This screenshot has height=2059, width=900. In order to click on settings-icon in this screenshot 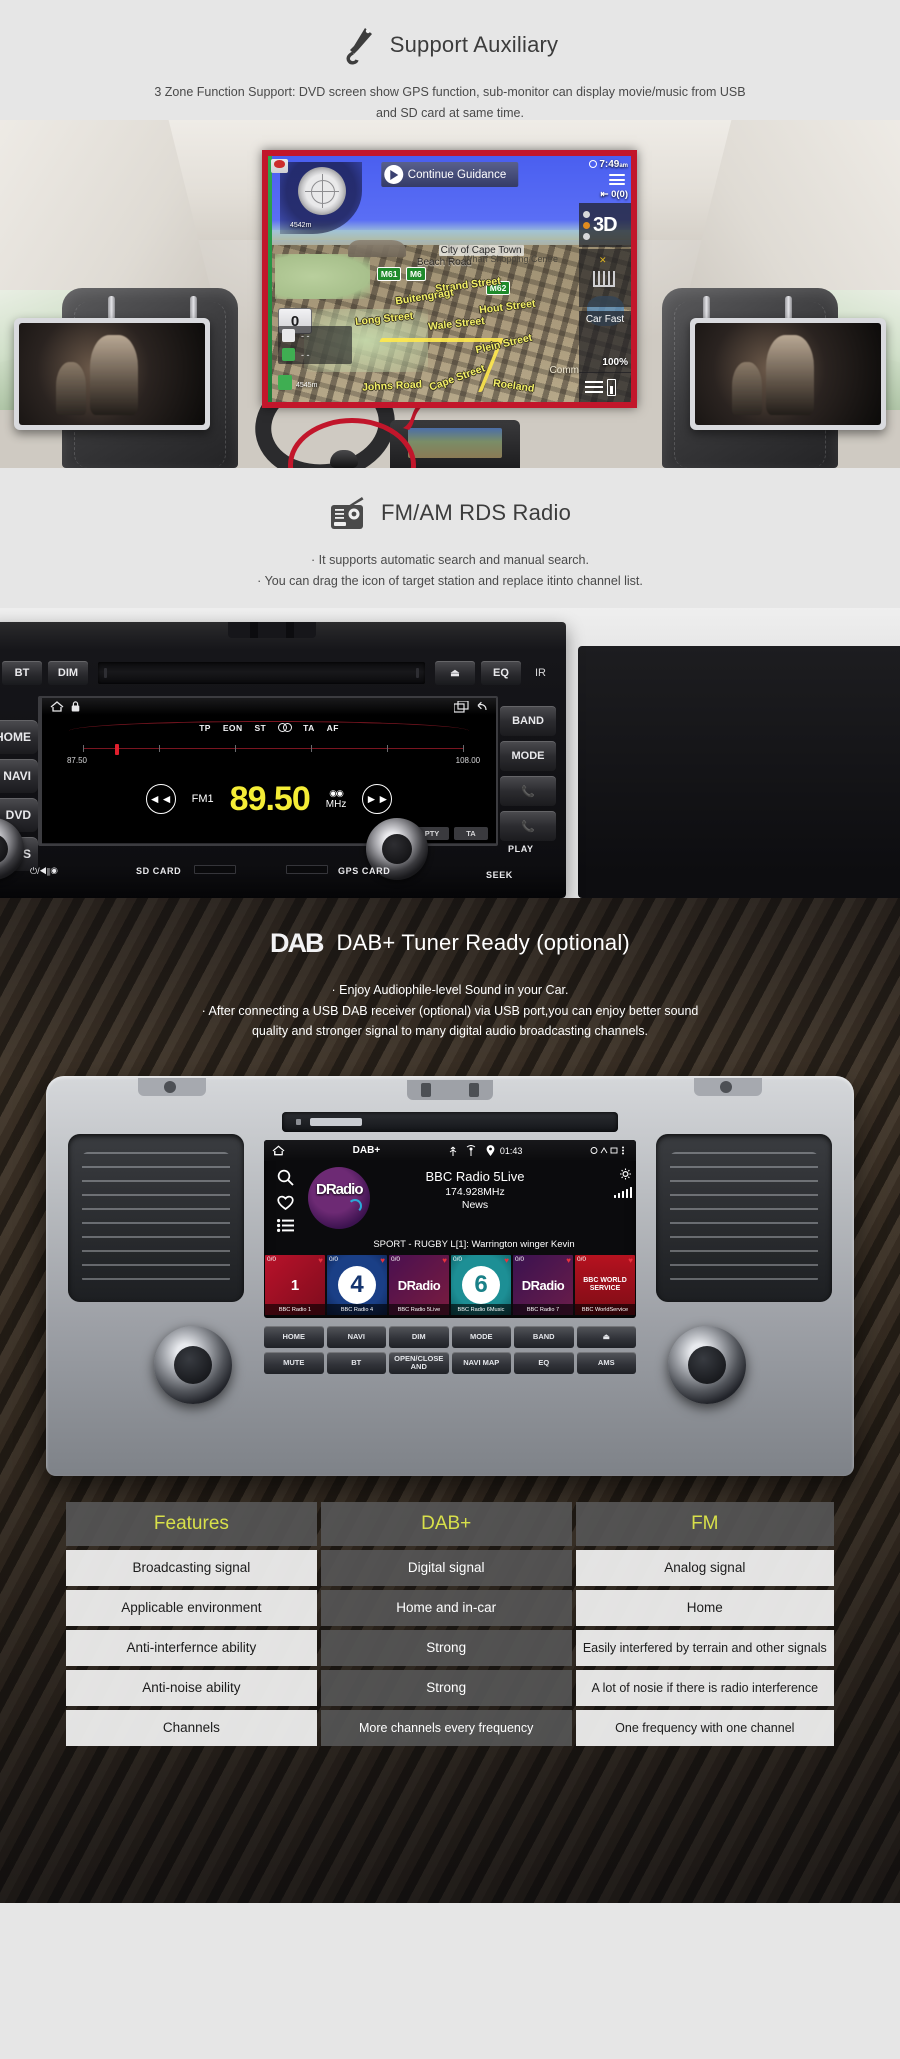, I will do `click(625, 1174)`.